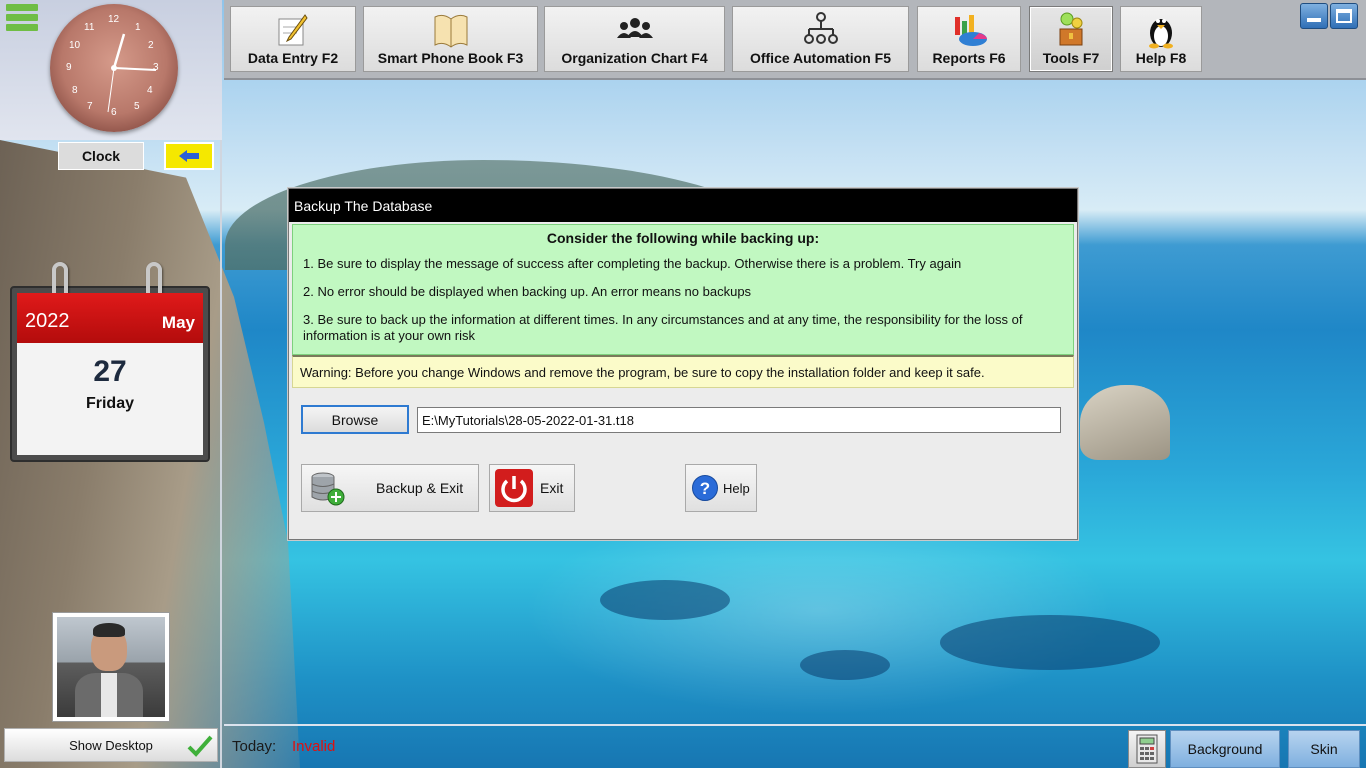  I want to click on toolbar-phone-book-button: Smart Phone Book F3, so click(450, 39).